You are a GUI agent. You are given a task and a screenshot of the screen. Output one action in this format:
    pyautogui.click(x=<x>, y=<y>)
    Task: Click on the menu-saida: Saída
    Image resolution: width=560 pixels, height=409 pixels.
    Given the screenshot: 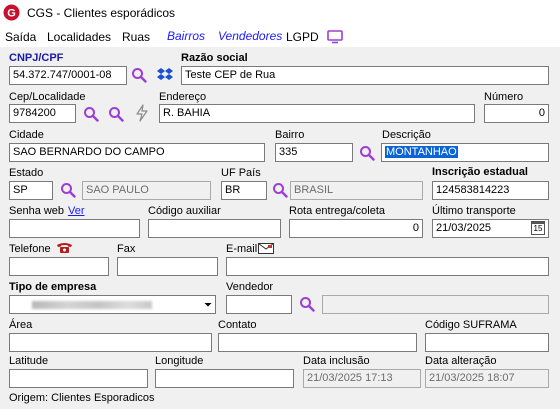 What is the action you would take?
    pyautogui.click(x=20, y=37)
    